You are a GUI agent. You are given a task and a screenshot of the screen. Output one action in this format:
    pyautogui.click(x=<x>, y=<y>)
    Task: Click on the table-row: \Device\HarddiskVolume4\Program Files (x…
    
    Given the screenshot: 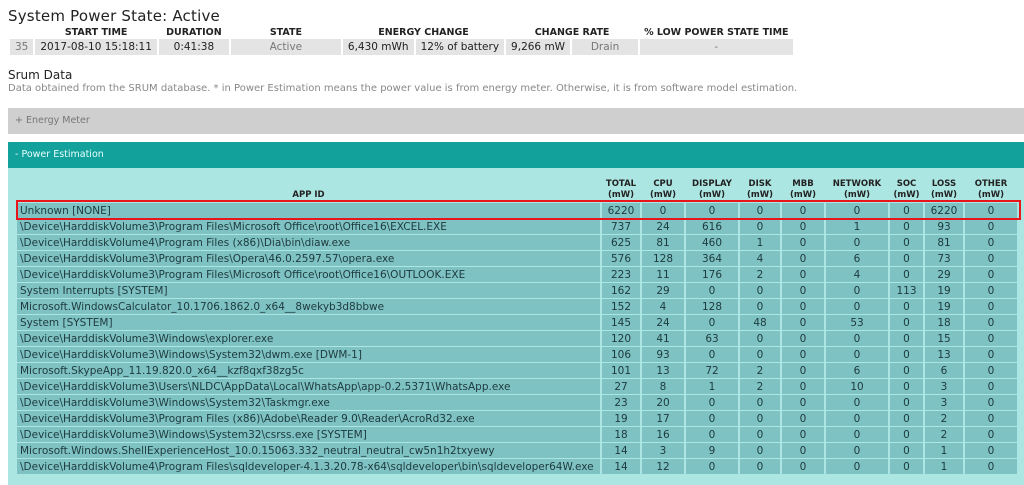 What is the action you would take?
    pyautogui.click(x=517, y=242)
    